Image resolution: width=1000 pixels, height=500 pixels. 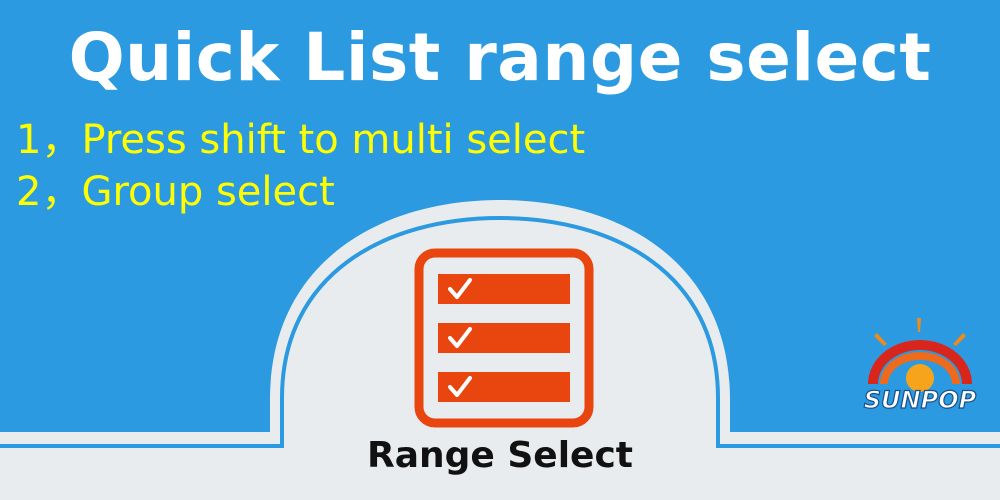 What do you see at coordinates (920, 355) in the screenshot?
I see `sunpop-logo-sun-icon` at bounding box center [920, 355].